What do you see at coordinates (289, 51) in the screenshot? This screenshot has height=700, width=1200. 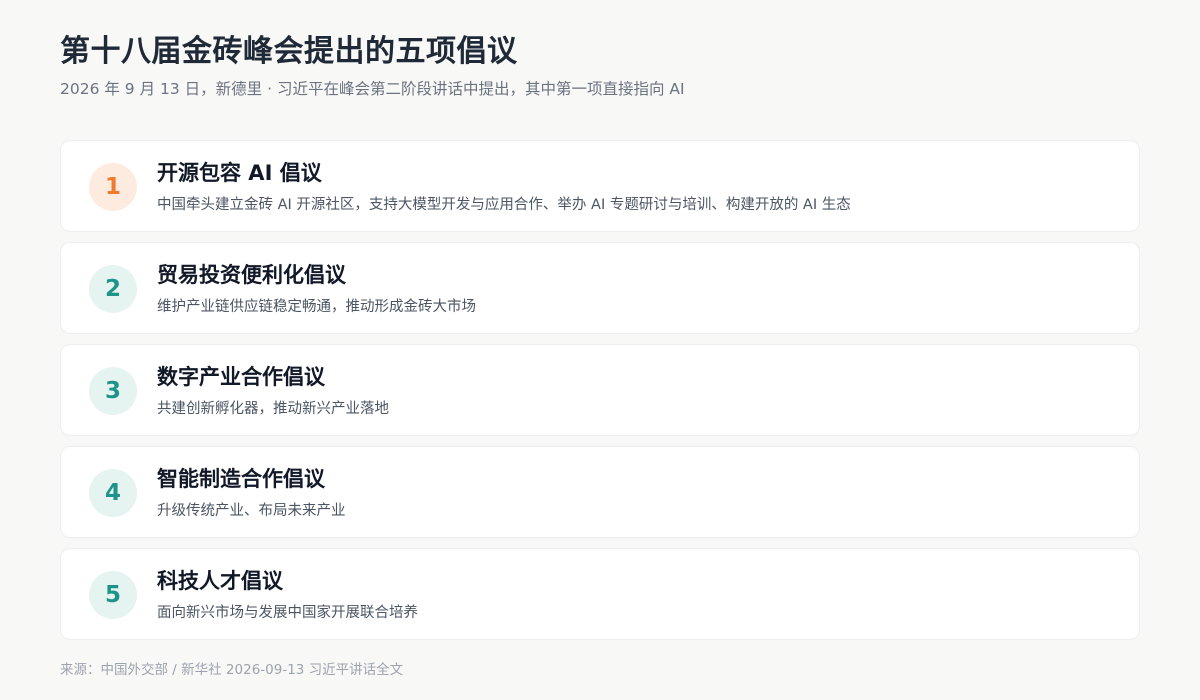 I see `page-title: 第十八届金砖峰会提出的五项倡议` at bounding box center [289, 51].